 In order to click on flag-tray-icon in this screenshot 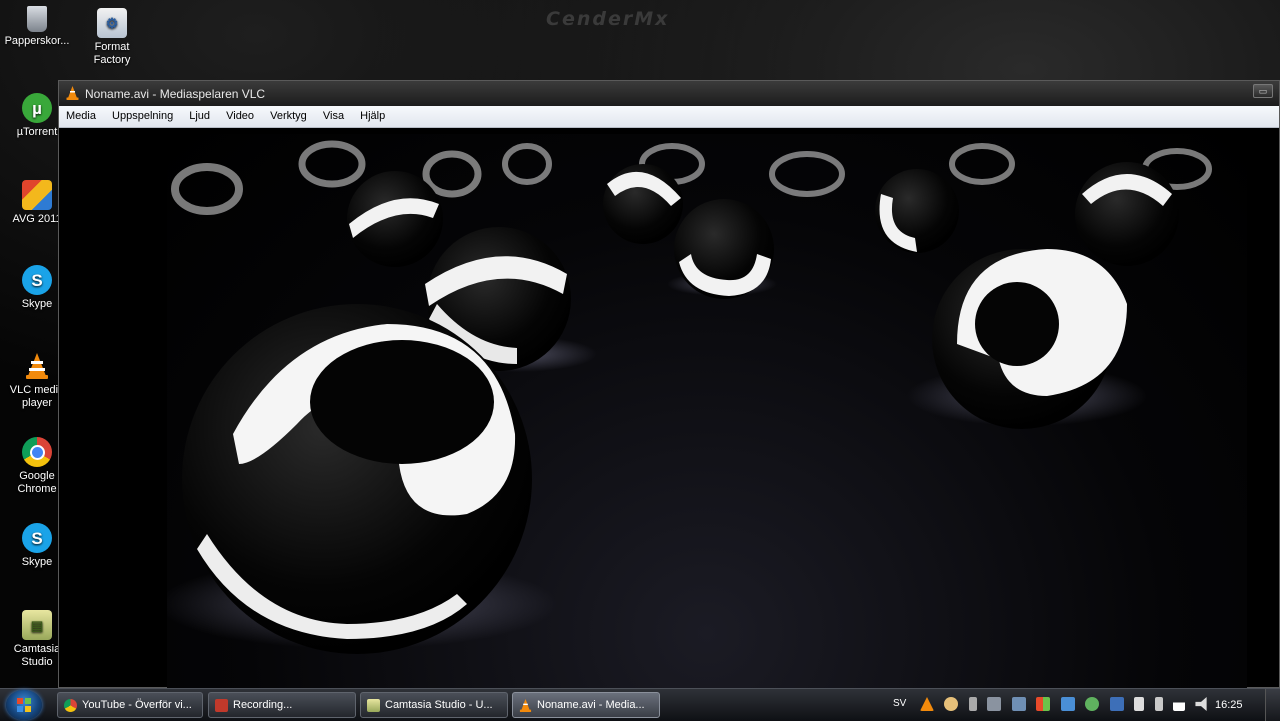, I will do `click(1139, 704)`.